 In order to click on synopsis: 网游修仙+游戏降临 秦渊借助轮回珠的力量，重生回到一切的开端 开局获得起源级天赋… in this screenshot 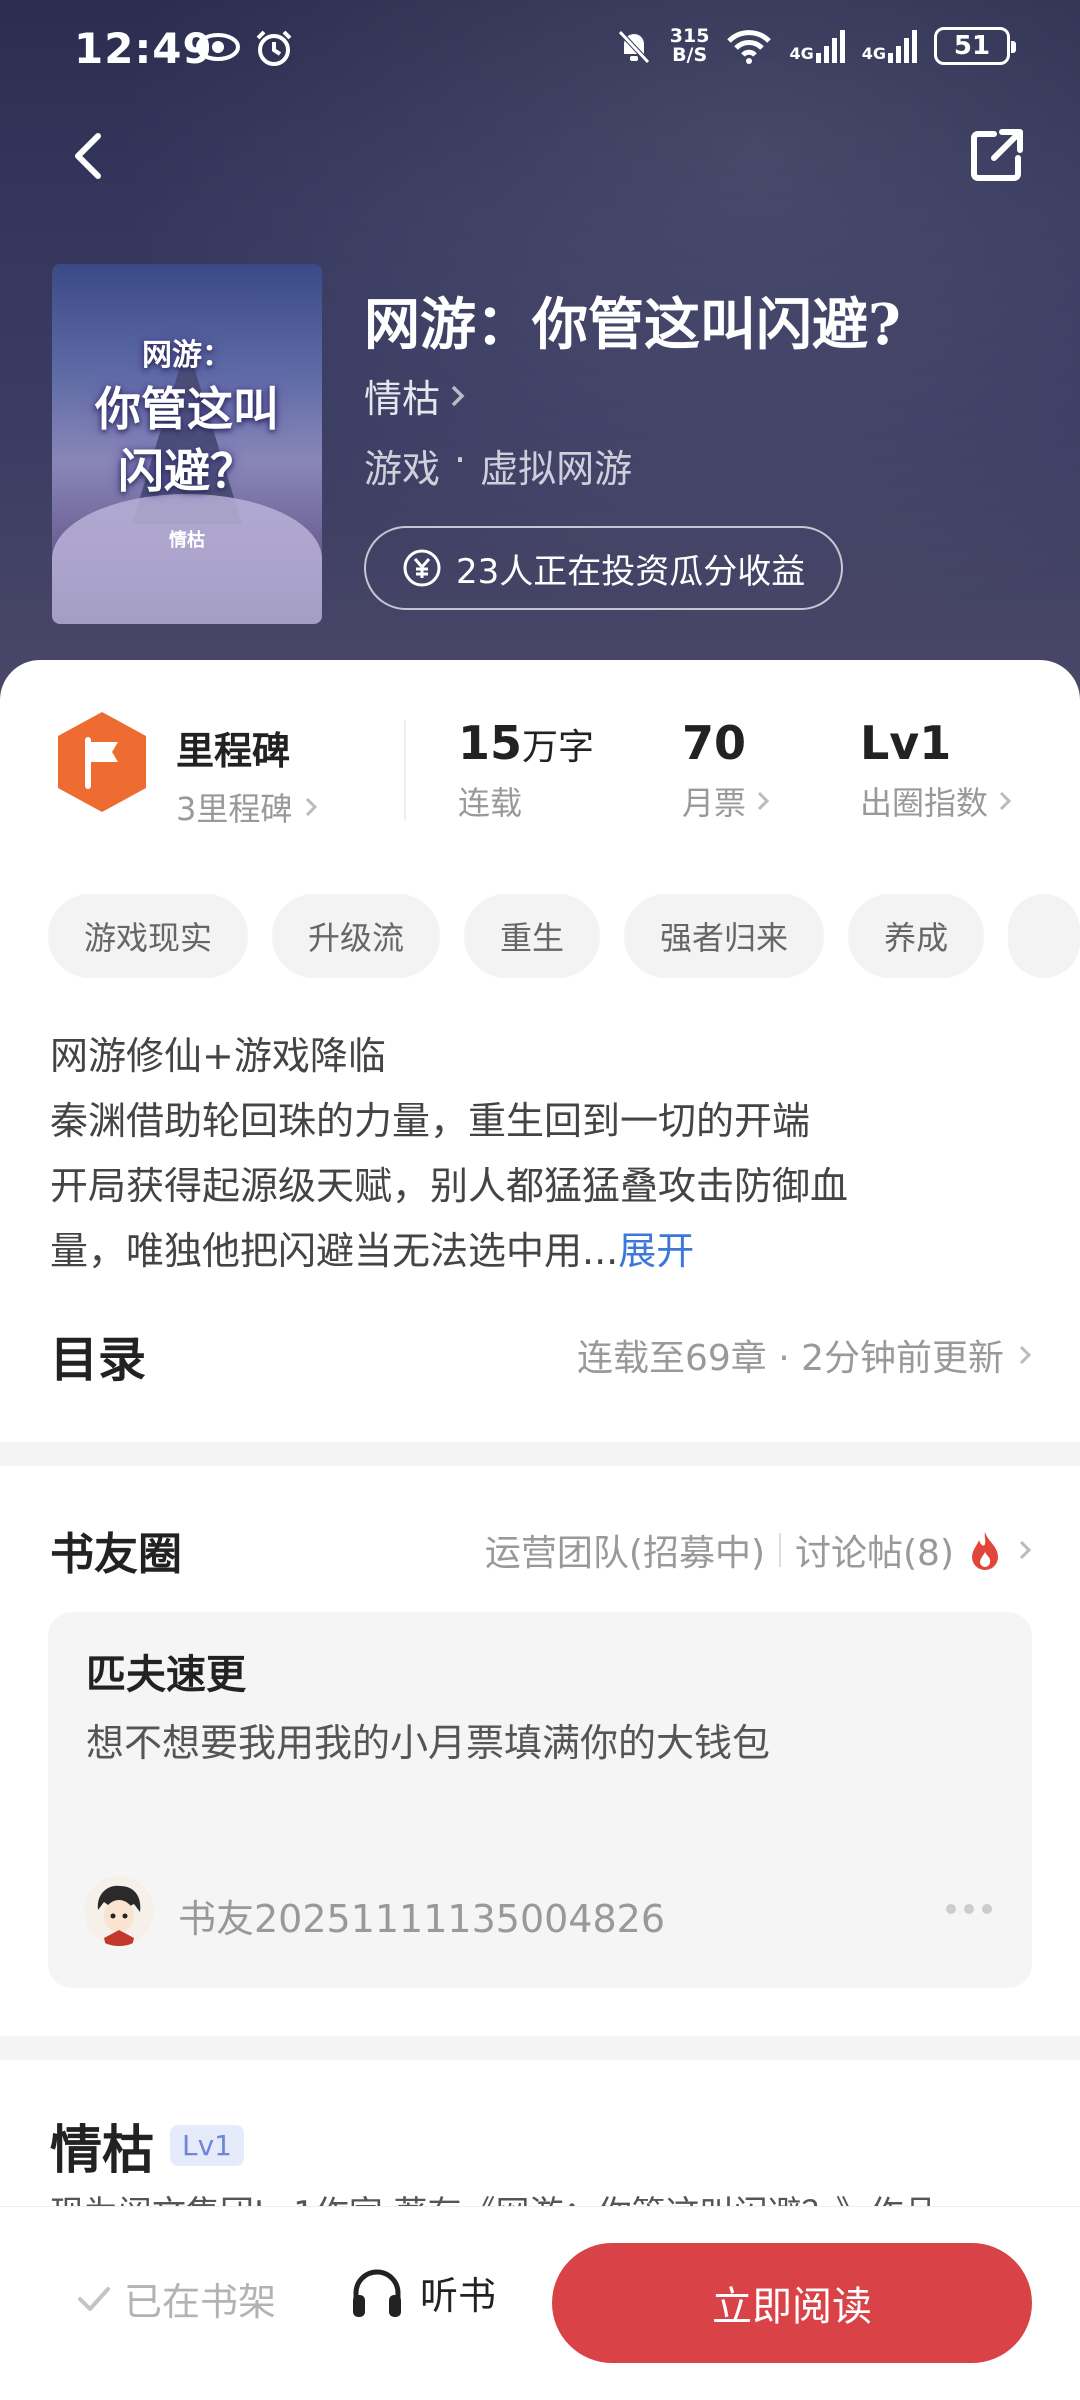, I will do `click(545, 1154)`.